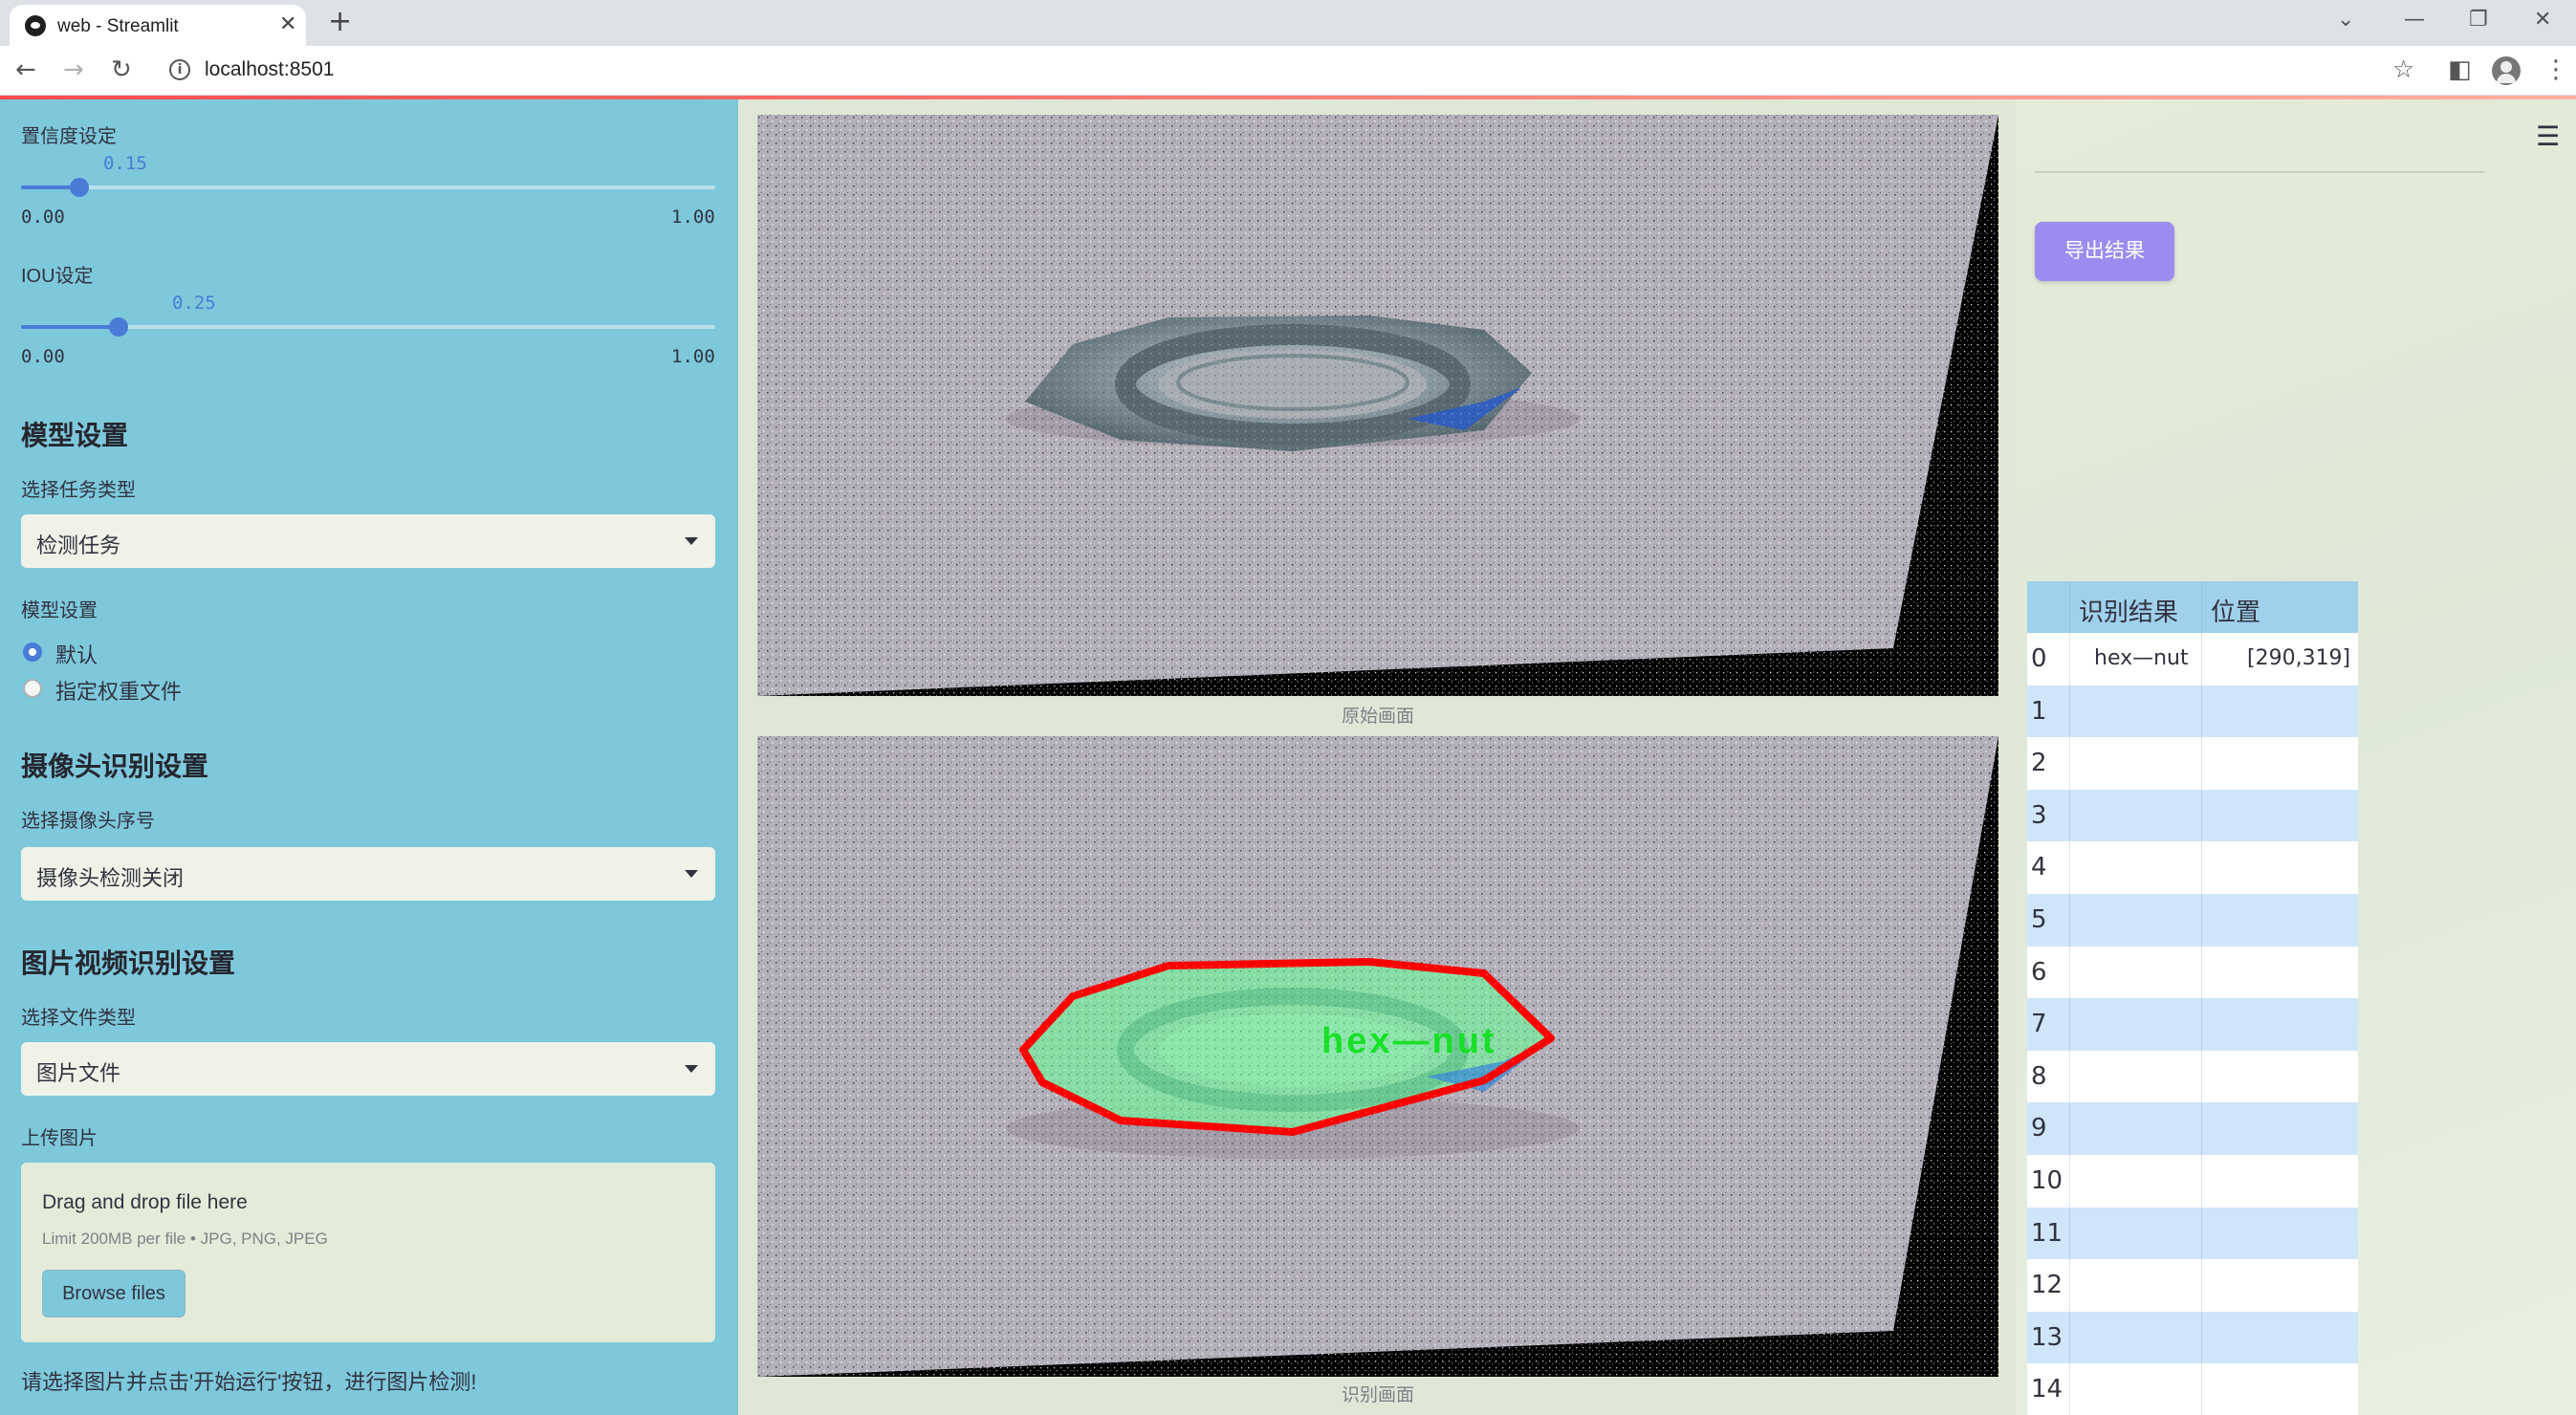 Image resolution: width=2576 pixels, height=1415 pixels. What do you see at coordinates (2555, 69) in the screenshot?
I see `browser-menu-icon: ⋮` at bounding box center [2555, 69].